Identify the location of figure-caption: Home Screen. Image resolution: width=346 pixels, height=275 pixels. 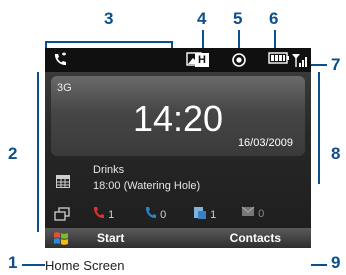
(85, 265).